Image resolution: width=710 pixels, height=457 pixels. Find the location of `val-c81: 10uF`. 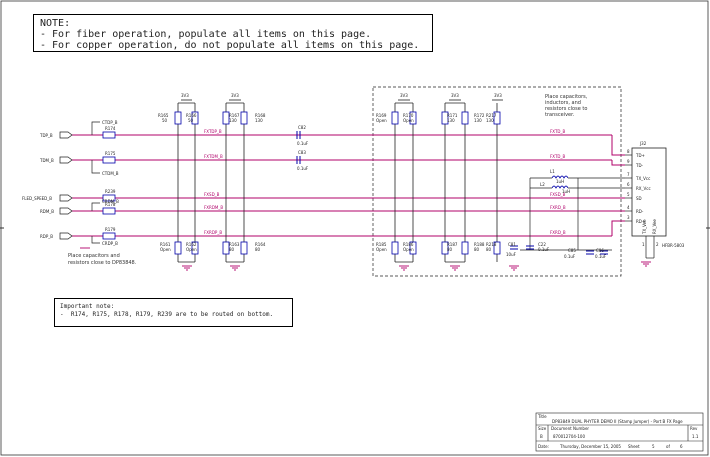

val-c81: 10uF is located at coordinates (511, 254).